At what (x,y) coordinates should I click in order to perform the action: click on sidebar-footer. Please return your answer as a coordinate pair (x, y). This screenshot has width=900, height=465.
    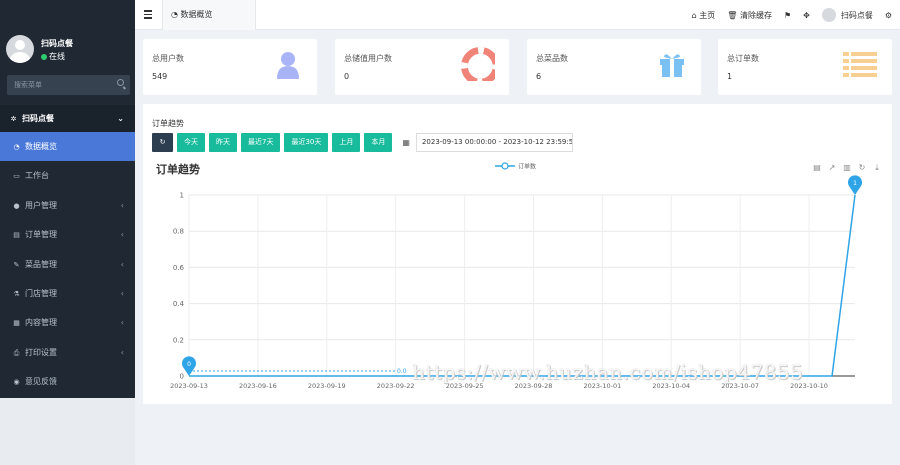
    Looking at the image, I should click on (67, 431).